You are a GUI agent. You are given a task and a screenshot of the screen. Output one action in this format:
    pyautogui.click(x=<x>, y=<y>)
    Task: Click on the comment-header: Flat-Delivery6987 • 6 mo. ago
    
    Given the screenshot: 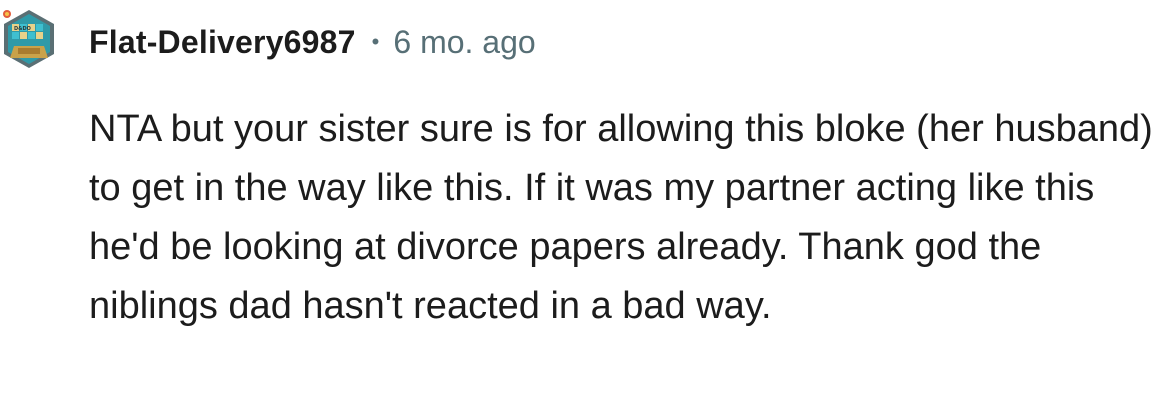 What is the action you would take?
    pyautogui.click(x=312, y=42)
    